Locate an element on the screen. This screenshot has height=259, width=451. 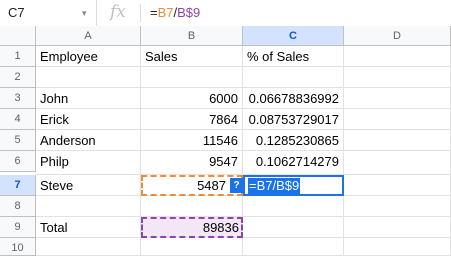
cell-c10 is located at coordinates (293, 247).